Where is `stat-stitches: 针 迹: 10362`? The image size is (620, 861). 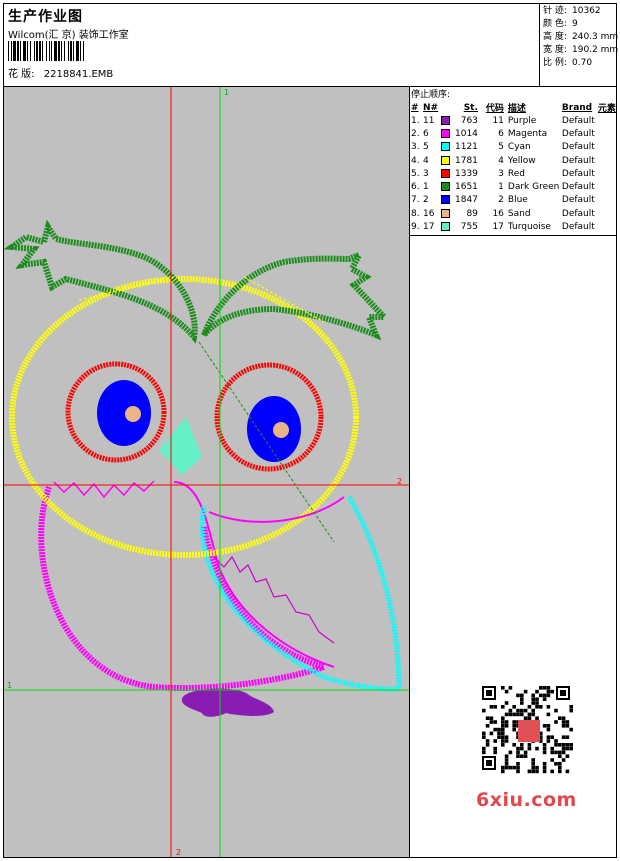
stat-stitches: 针 迹: 10362 is located at coordinates (572, 11).